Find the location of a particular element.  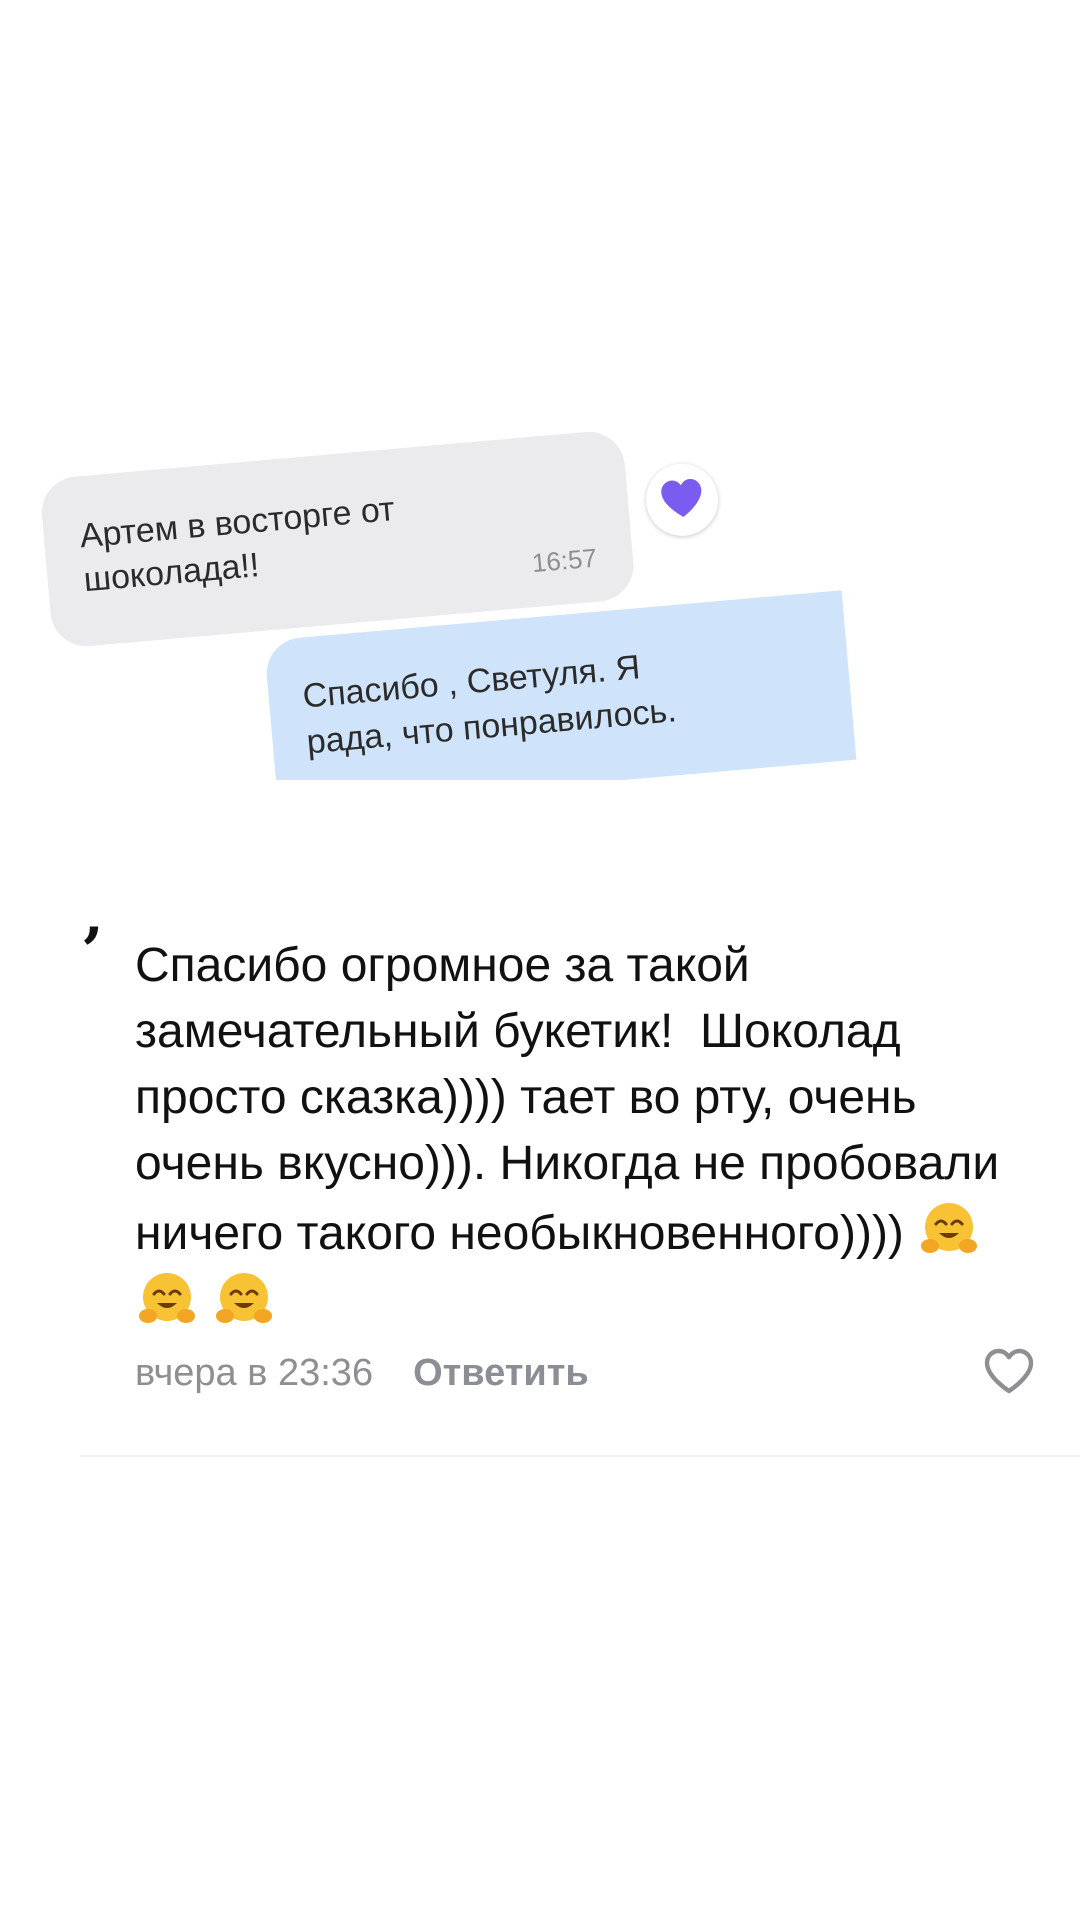

incoming-message-time: 16:57 is located at coordinates (564, 560).